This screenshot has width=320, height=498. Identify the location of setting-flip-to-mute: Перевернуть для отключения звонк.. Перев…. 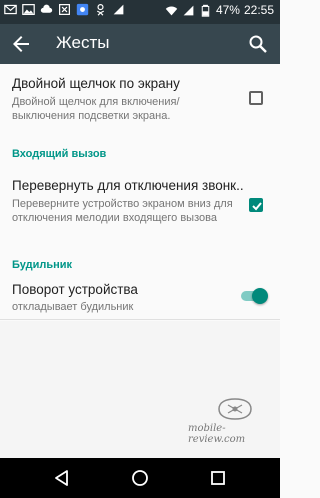
(140, 208).